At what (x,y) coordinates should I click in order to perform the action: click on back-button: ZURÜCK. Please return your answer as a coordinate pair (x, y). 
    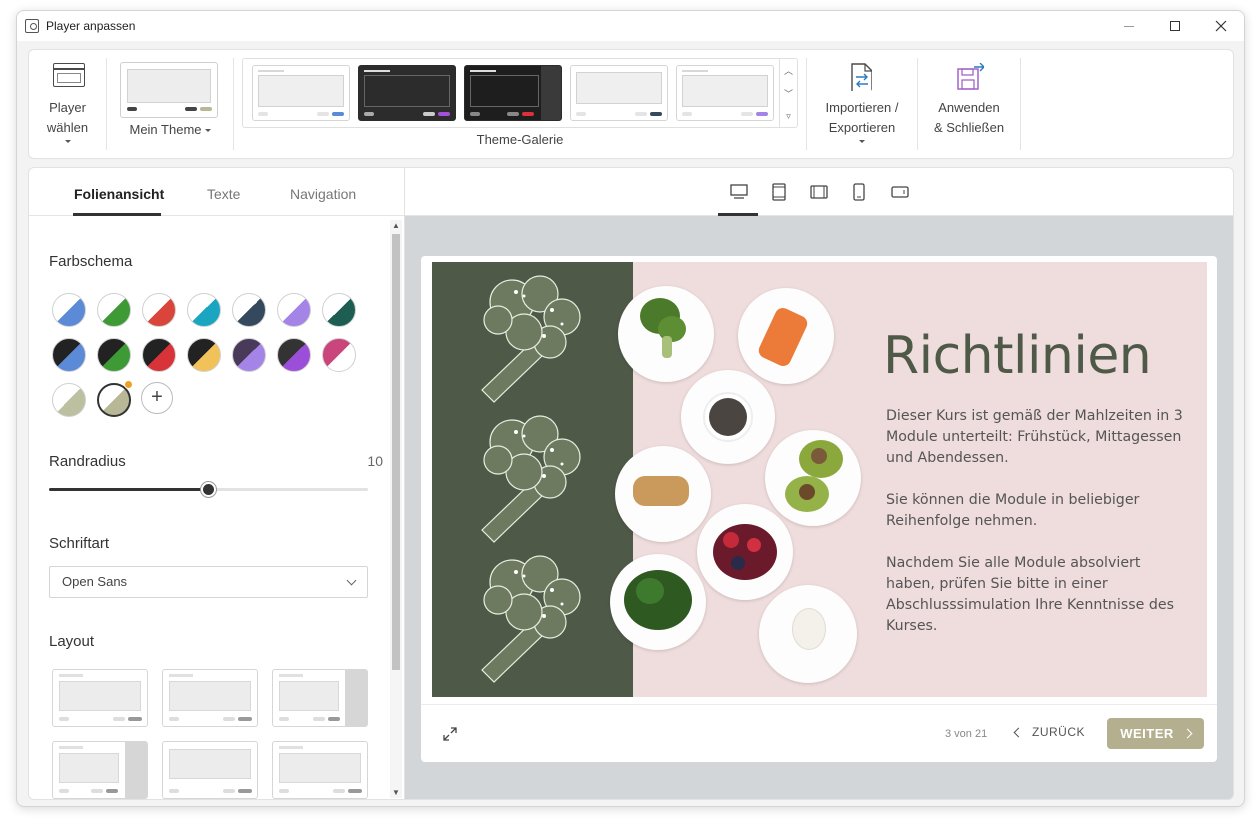
    Looking at the image, I should click on (1049, 732).